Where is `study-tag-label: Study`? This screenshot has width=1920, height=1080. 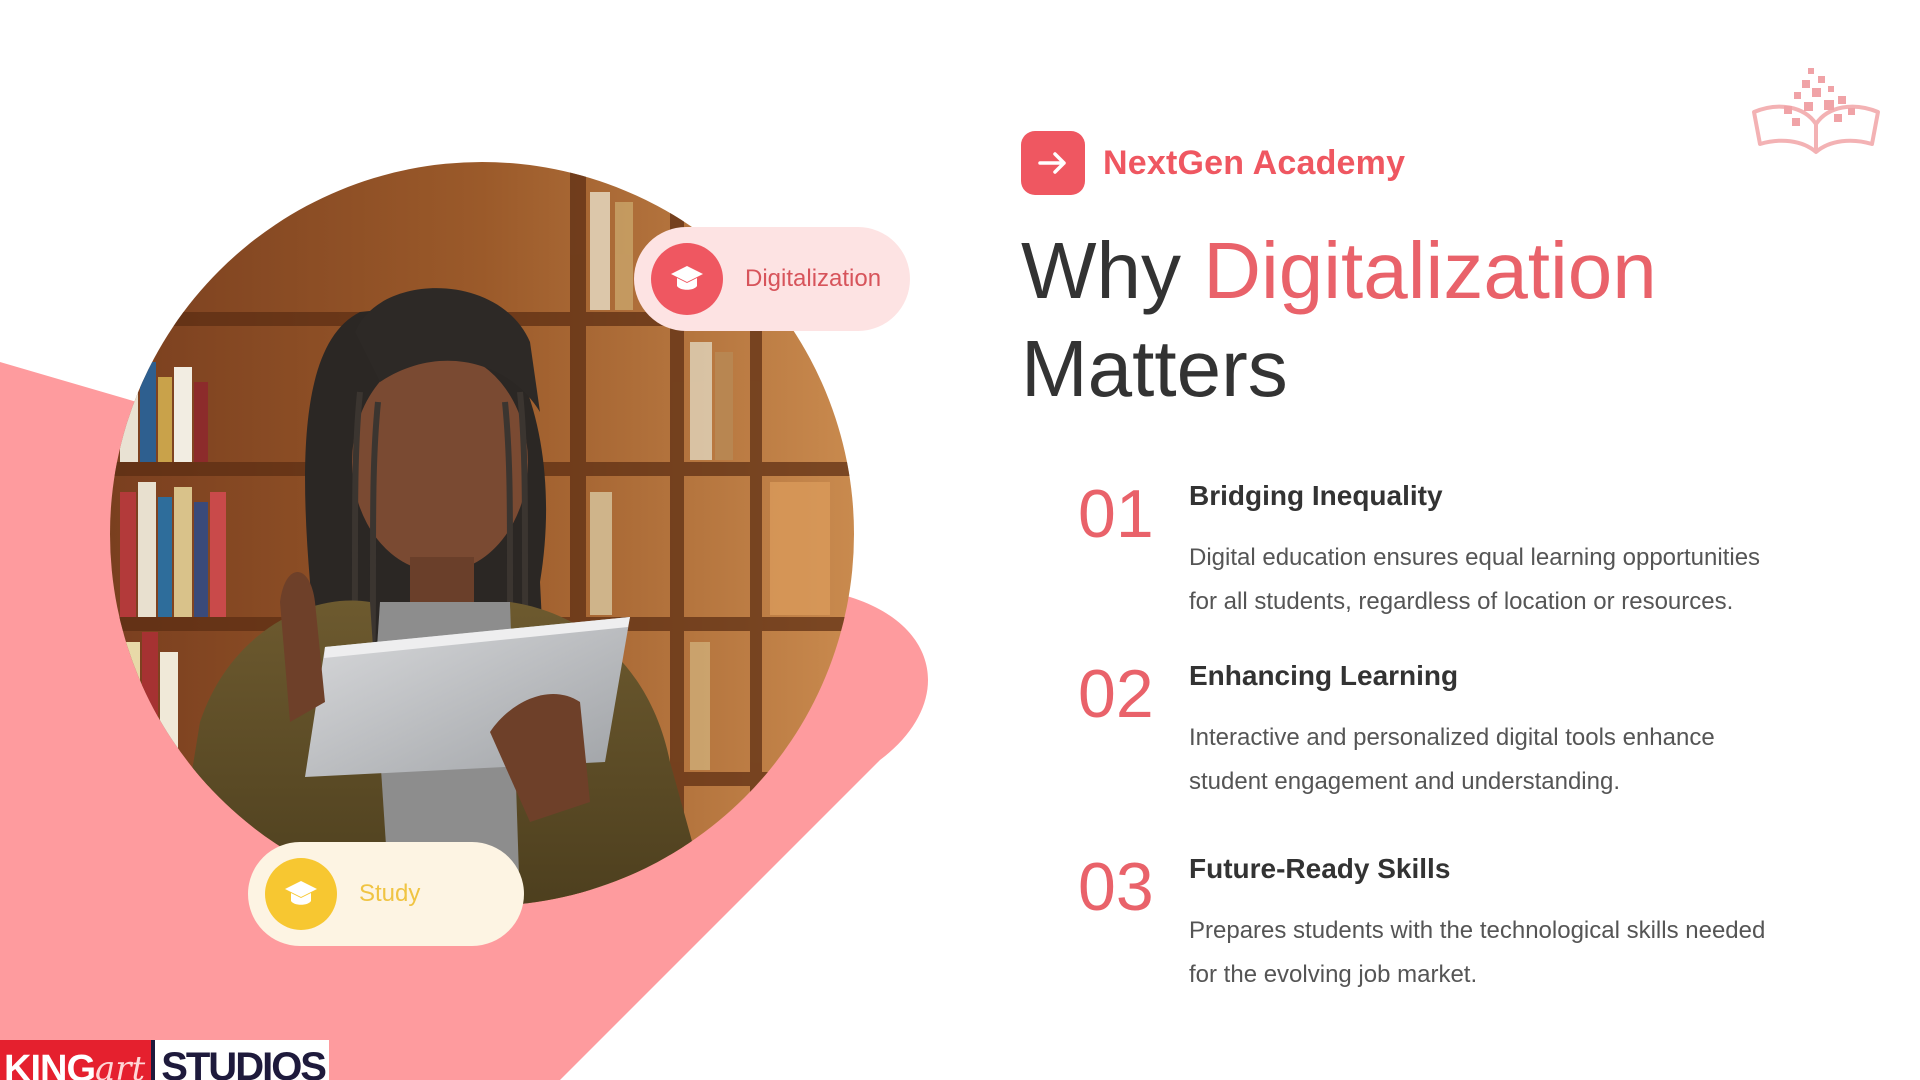
study-tag-label: Study is located at coordinates (390, 893).